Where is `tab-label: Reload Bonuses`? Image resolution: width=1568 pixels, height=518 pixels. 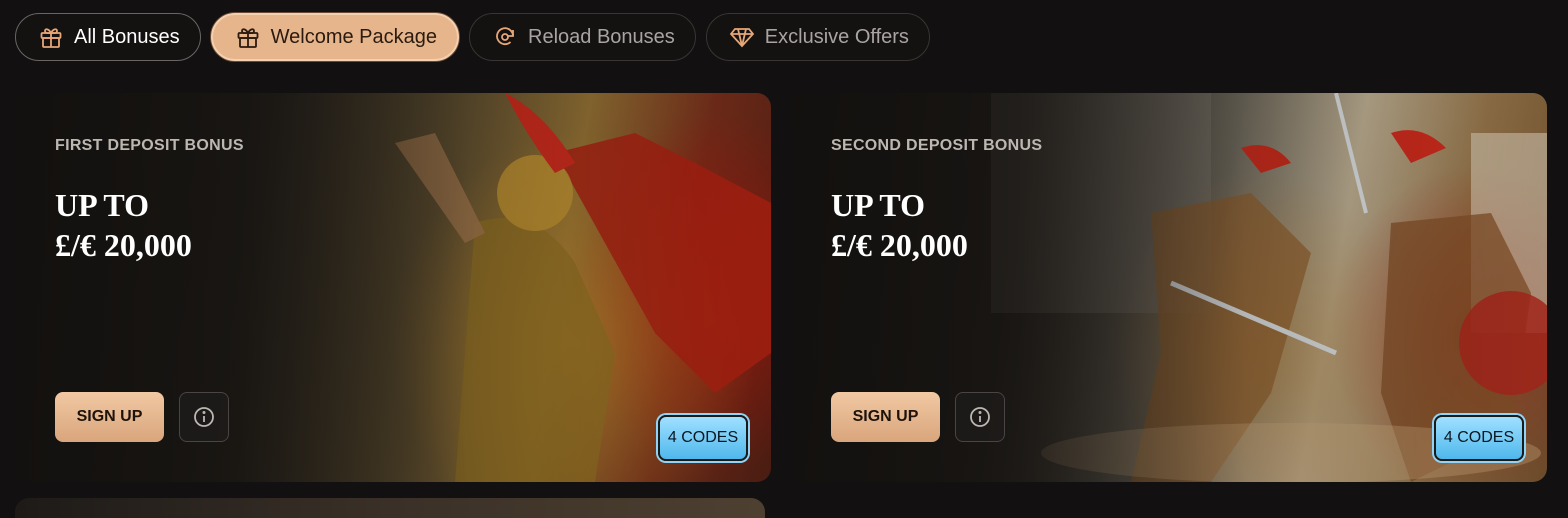 tab-label: Reload Bonuses is located at coordinates (601, 36).